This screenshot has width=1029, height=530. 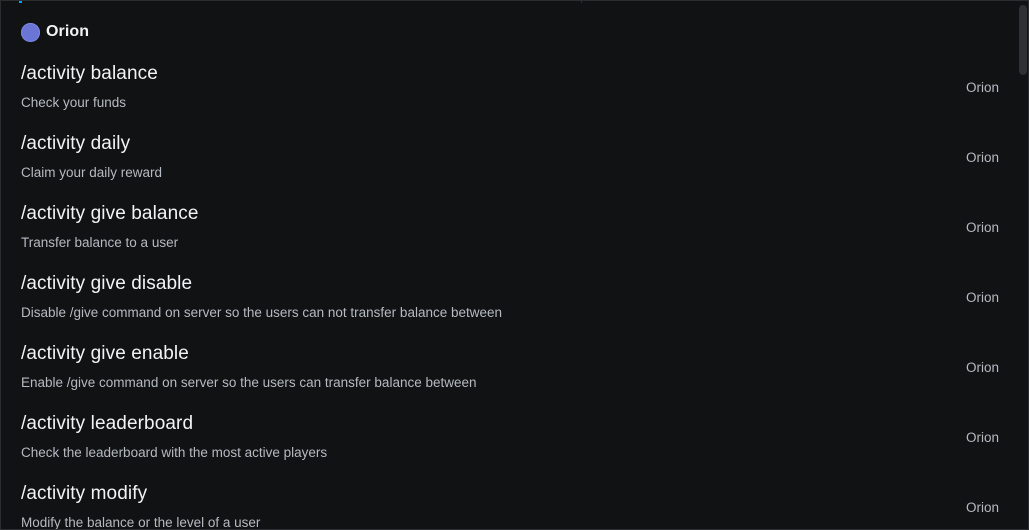 I want to click on command-name: /activity give disable, so click(x=107, y=283).